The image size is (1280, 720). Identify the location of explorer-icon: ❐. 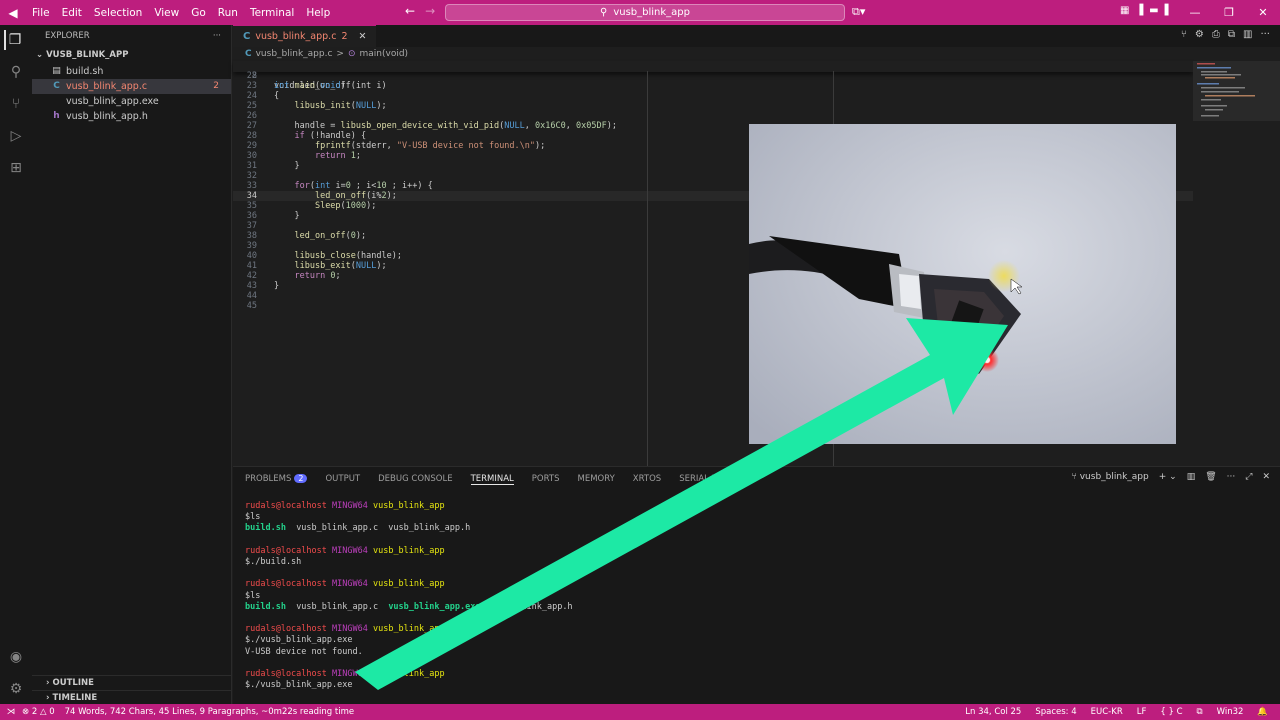
(14, 40).